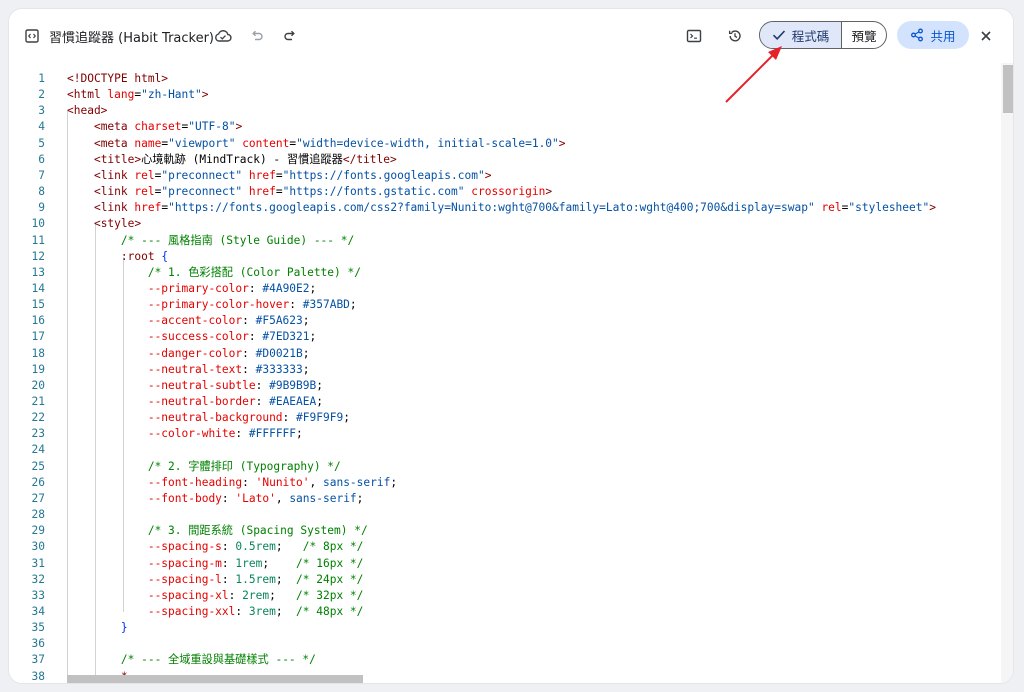 Image resolution: width=1024 pixels, height=692 pixels. What do you see at coordinates (202, 192) in the screenshot?
I see `code-token: "preconnect"` at bounding box center [202, 192].